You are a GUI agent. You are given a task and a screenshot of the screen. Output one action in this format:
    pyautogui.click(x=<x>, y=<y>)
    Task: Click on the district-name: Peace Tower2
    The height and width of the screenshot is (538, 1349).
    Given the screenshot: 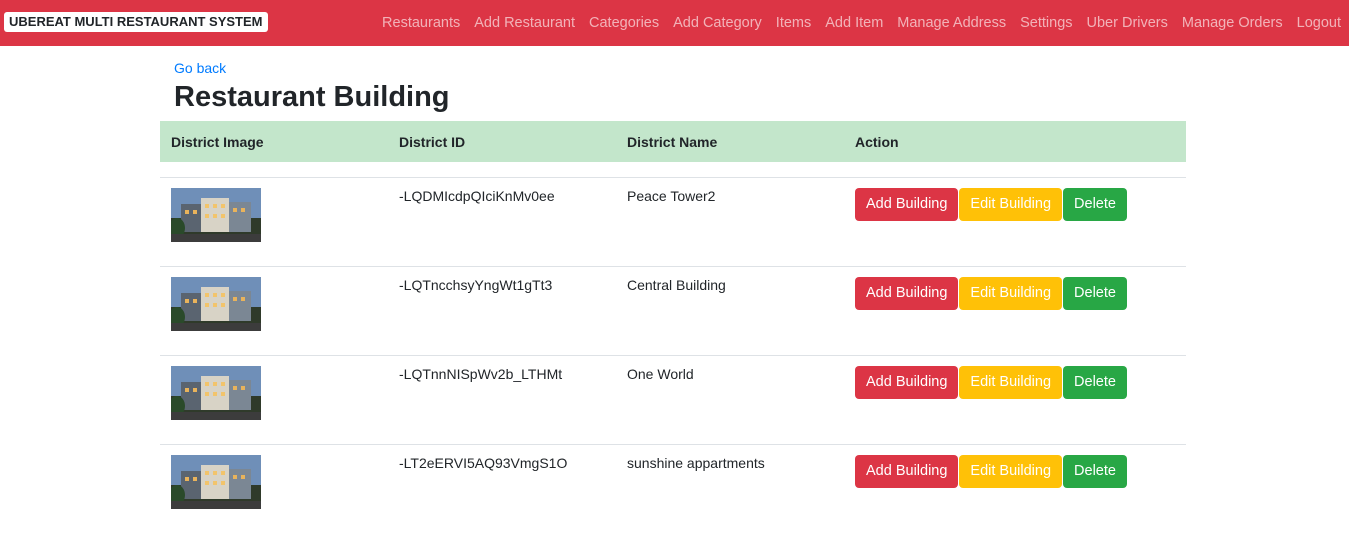 What is the action you would take?
    pyautogui.click(x=671, y=195)
    